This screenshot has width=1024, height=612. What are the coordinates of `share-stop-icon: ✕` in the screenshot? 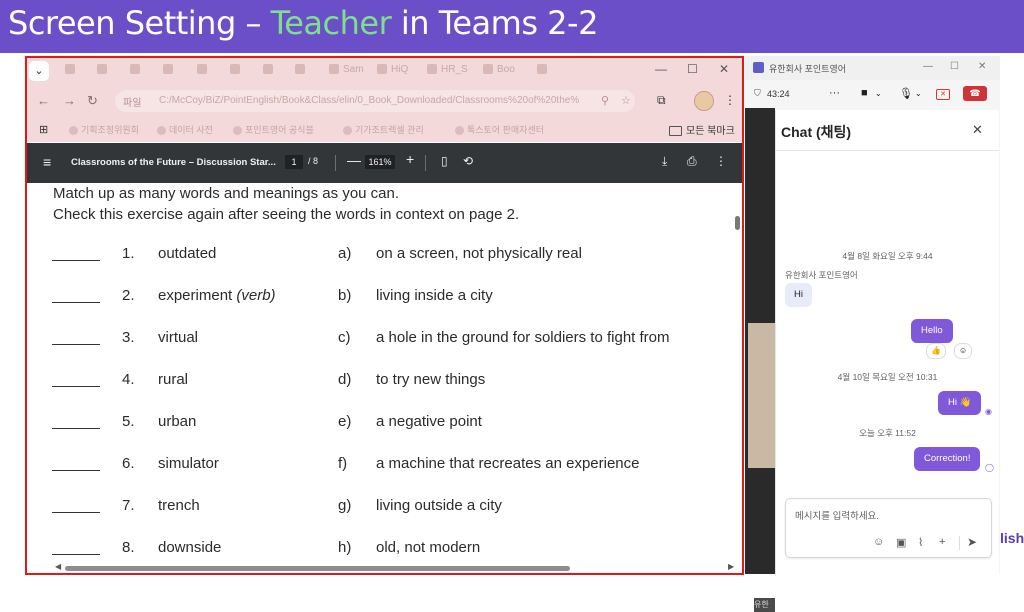 It's located at (943, 94).